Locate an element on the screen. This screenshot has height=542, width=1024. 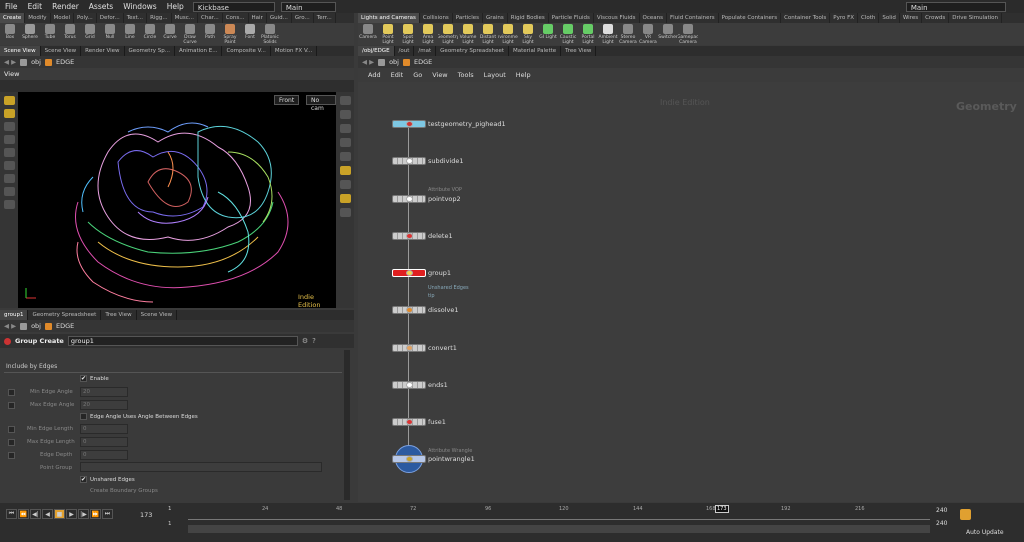
menu-windows: Windows is located at coordinates (139, 6).